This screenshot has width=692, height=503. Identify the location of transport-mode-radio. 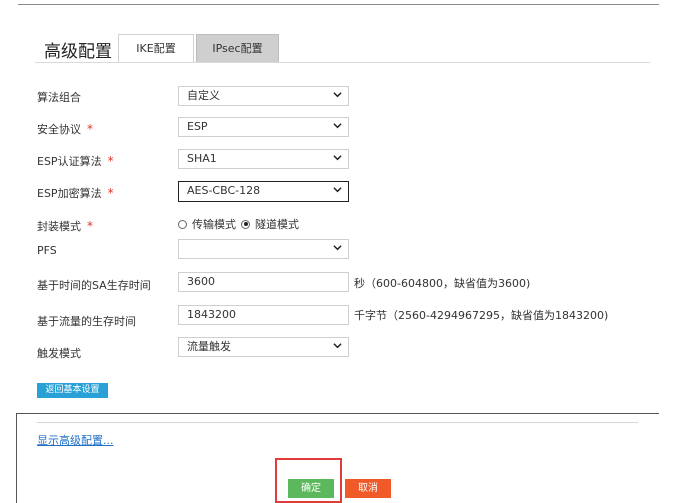
(182, 224).